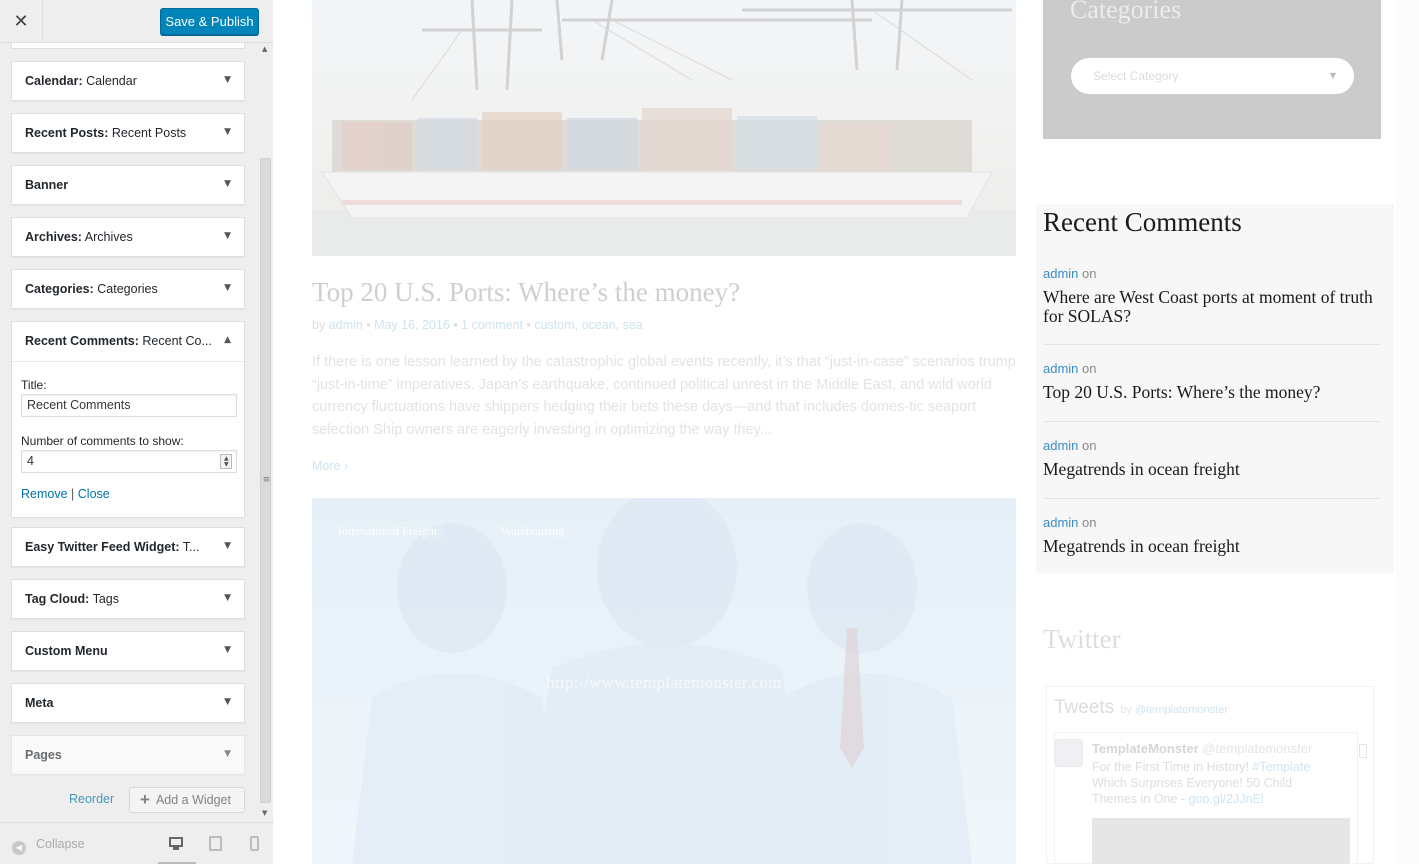  I want to click on number-stepper: ▲ ▼, so click(226, 461).